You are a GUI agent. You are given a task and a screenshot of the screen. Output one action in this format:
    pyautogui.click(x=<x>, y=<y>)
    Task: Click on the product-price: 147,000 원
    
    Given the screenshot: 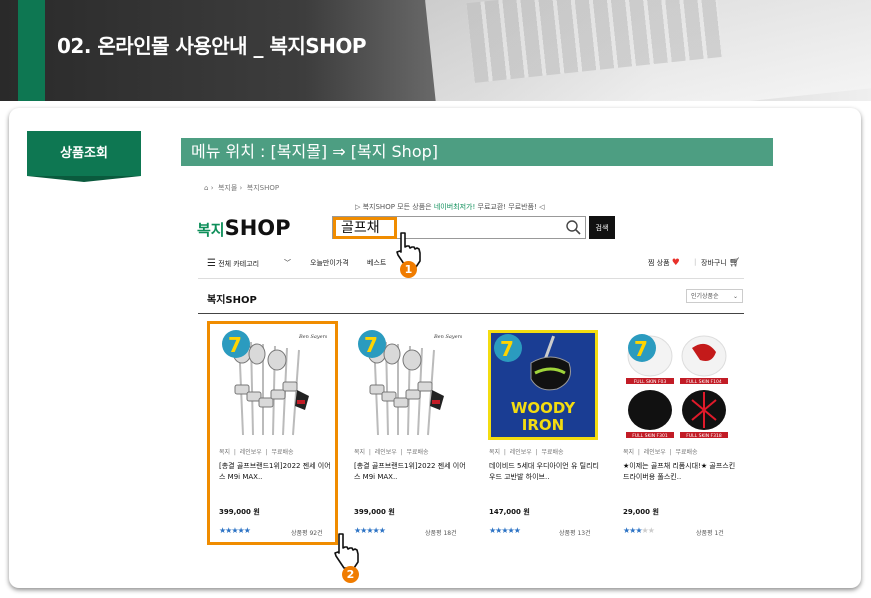 What is the action you would take?
    pyautogui.click(x=509, y=512)
    